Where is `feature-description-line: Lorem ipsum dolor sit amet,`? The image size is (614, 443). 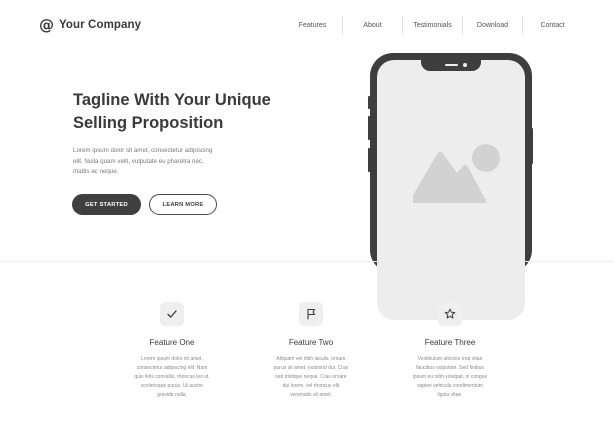
feature-description-line: Lorem ipsum dolor sit amet, is located at coordinates (172, 359).